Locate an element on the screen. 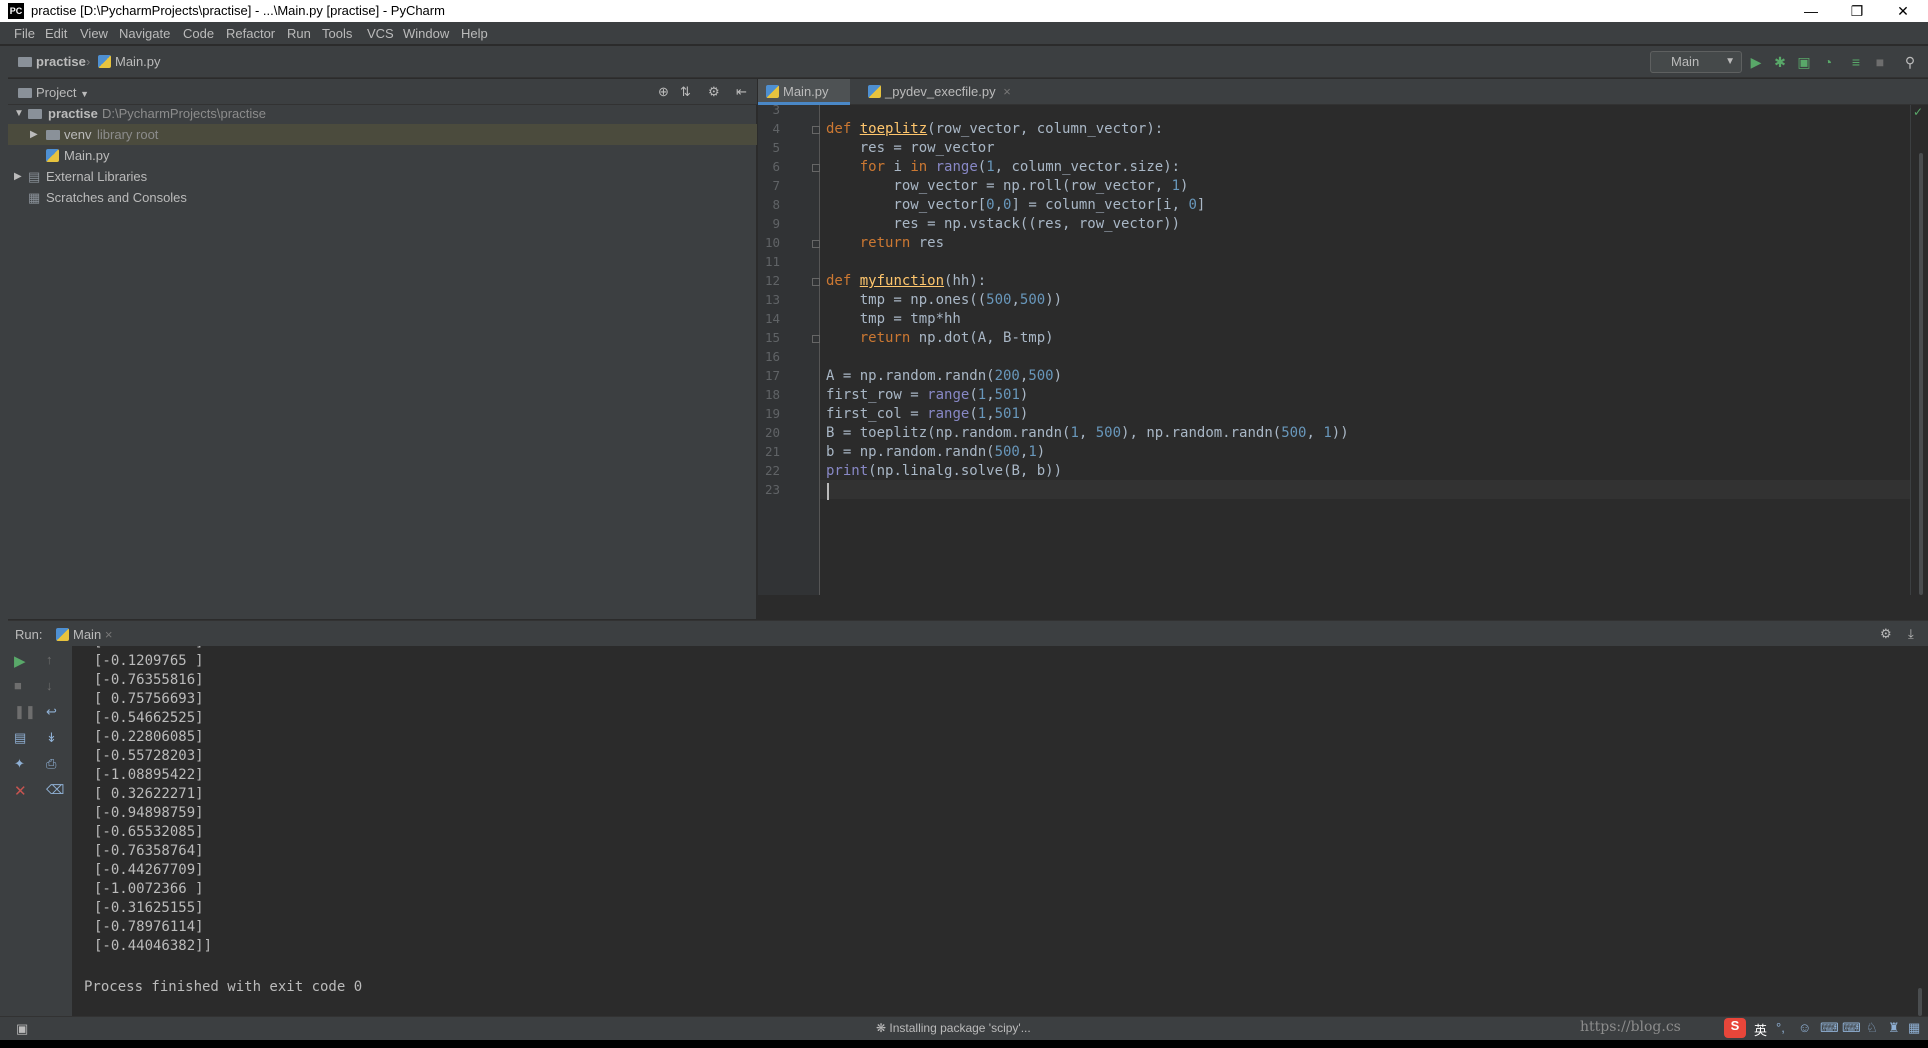  menu-run: Run is located at coordinates (299, 33).